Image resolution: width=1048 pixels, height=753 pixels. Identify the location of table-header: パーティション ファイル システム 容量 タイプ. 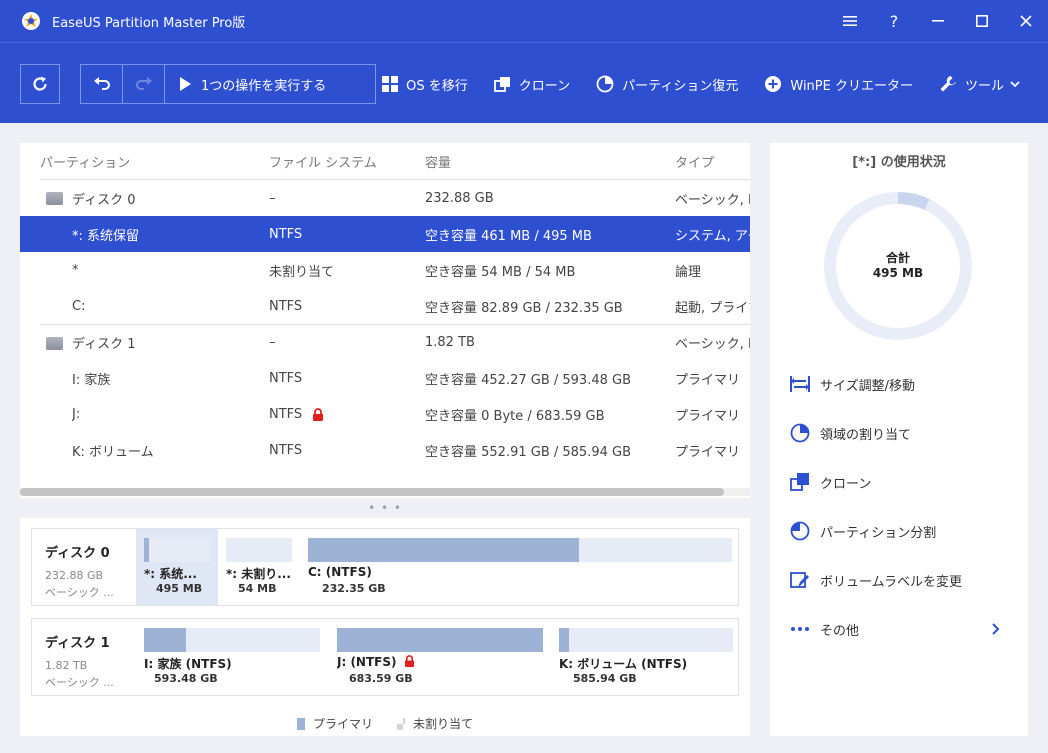
(395, 161).